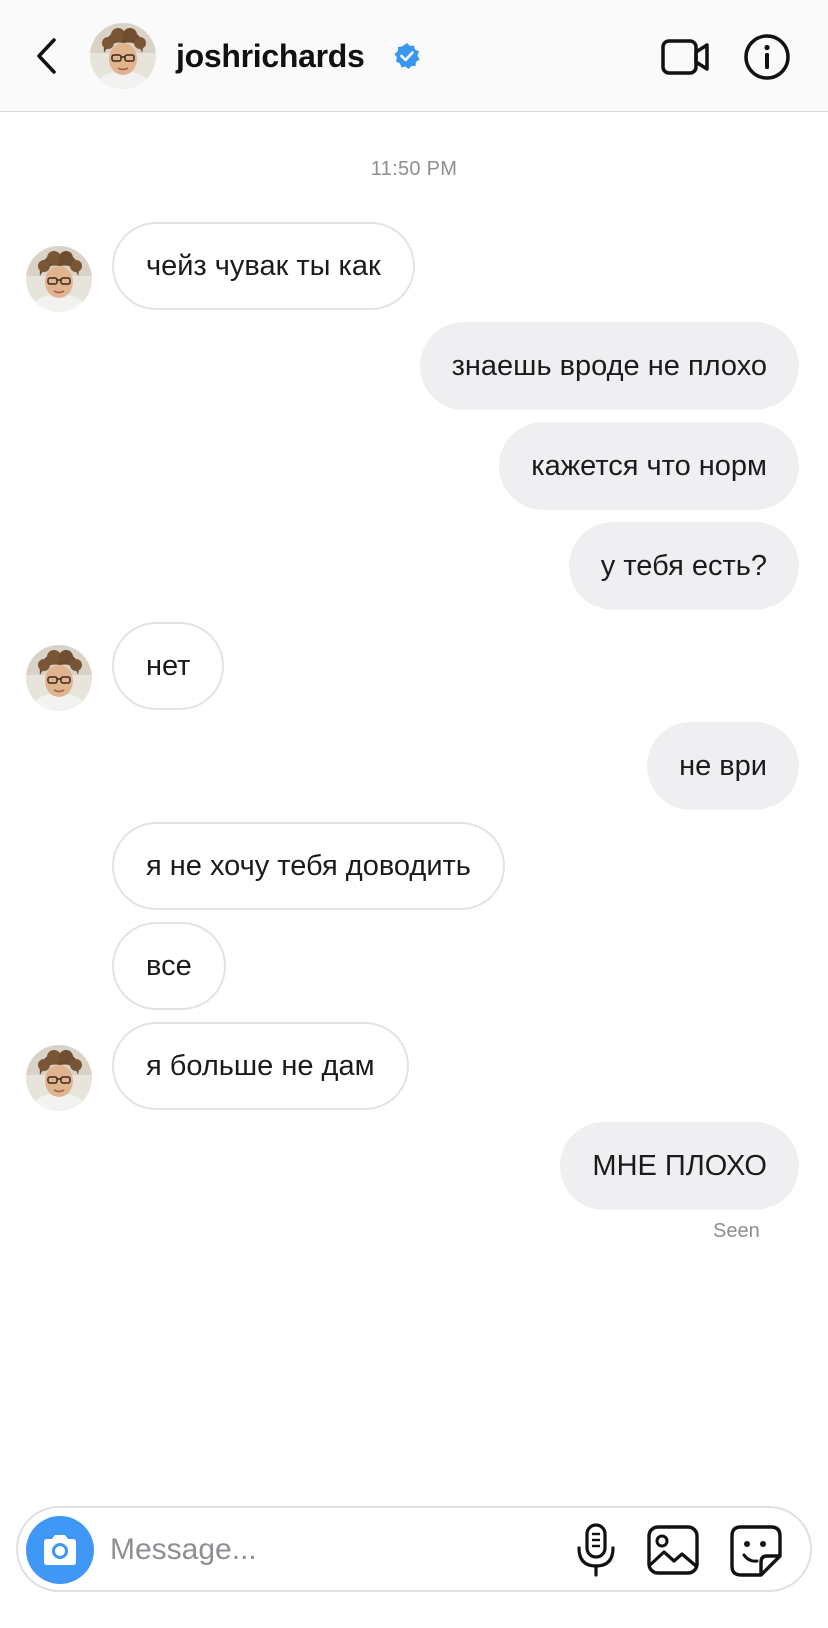 The image size is (828, 1628). What do you see at coordinates (308, 866) in the screenshot?
I see `message-bubble-incoming: я не хочу тебя доводить` at bounding box center [308, 866].